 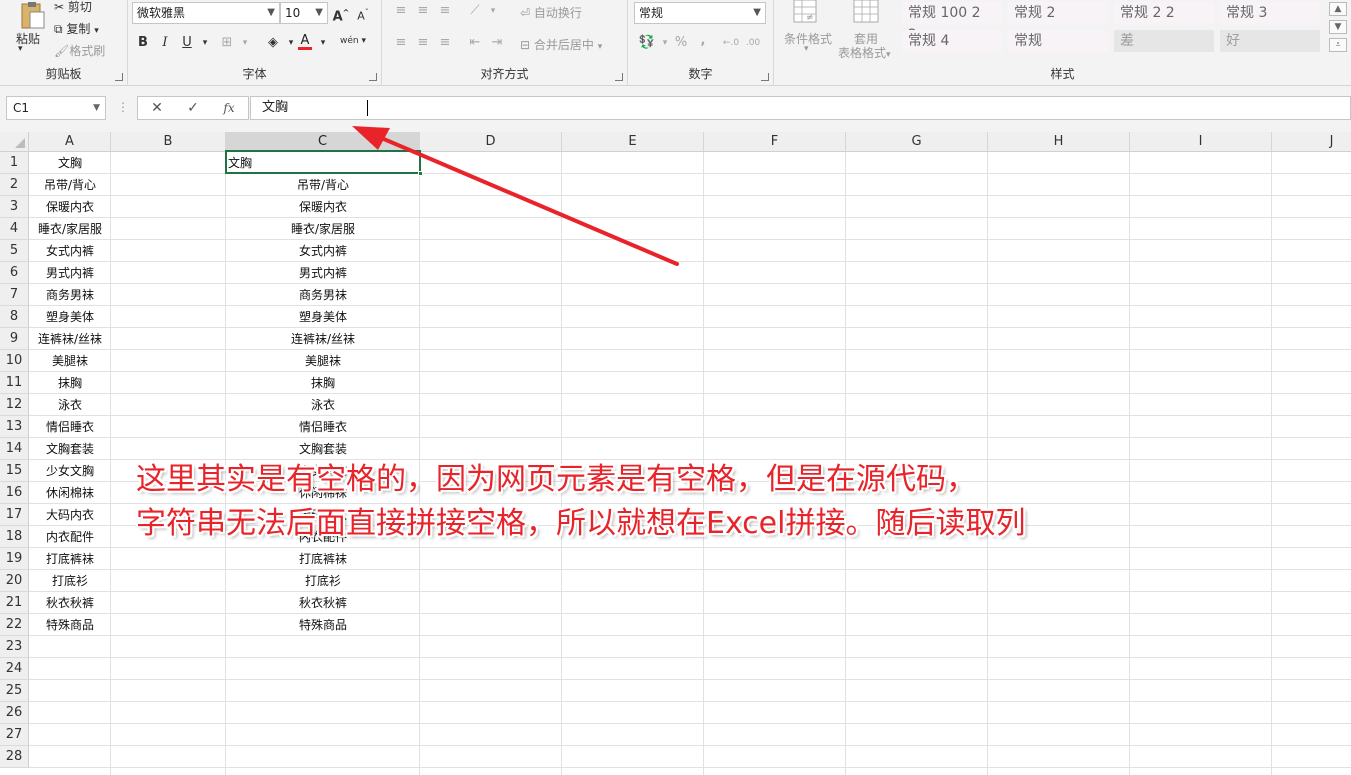 What do you see at coordinates (79, 50) in the screenshot?
I see `format-painter-button: 🖌格式刷` at bounding box center [79, 50].